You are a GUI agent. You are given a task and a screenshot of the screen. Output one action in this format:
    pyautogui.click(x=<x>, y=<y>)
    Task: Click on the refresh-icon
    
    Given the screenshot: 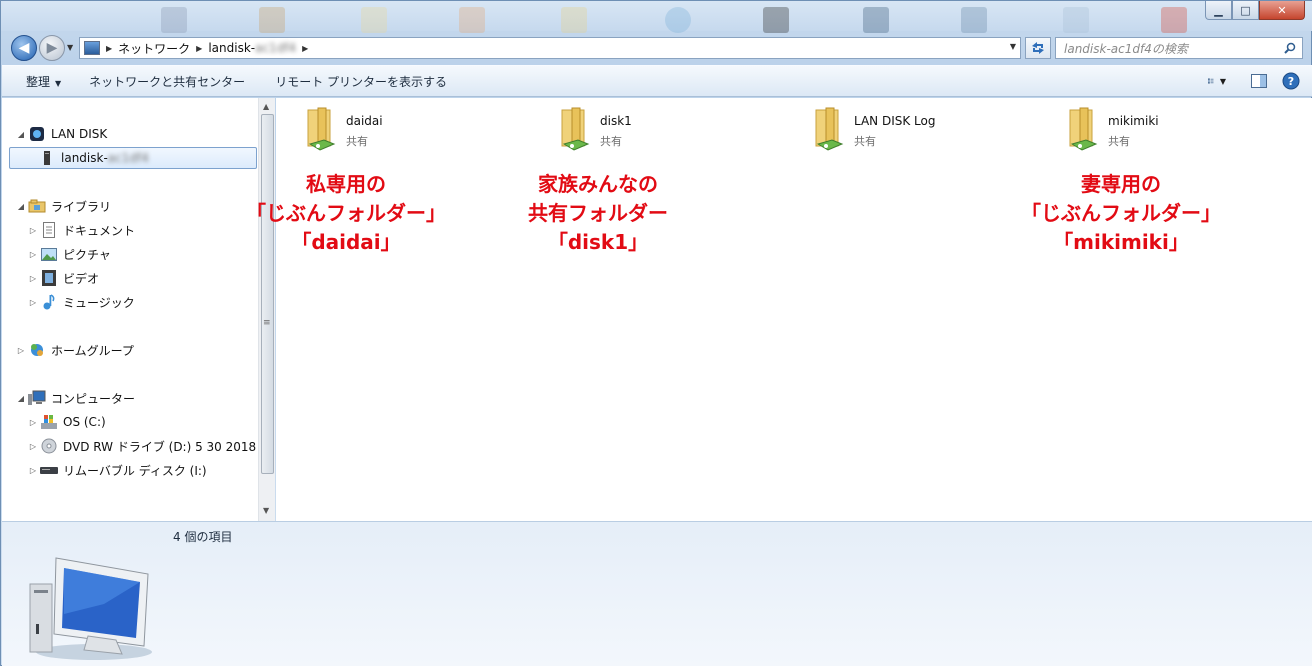 What is the action you would take?
    pyautogui.click(x=1038, y=48)
    